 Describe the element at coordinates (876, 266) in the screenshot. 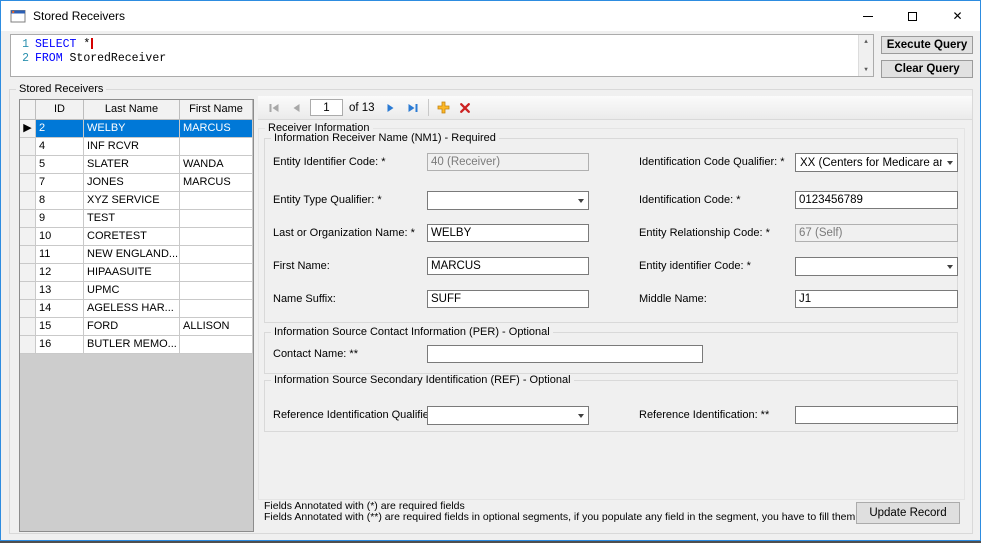

I see `entity-identifier-code-2-combo` at that location.